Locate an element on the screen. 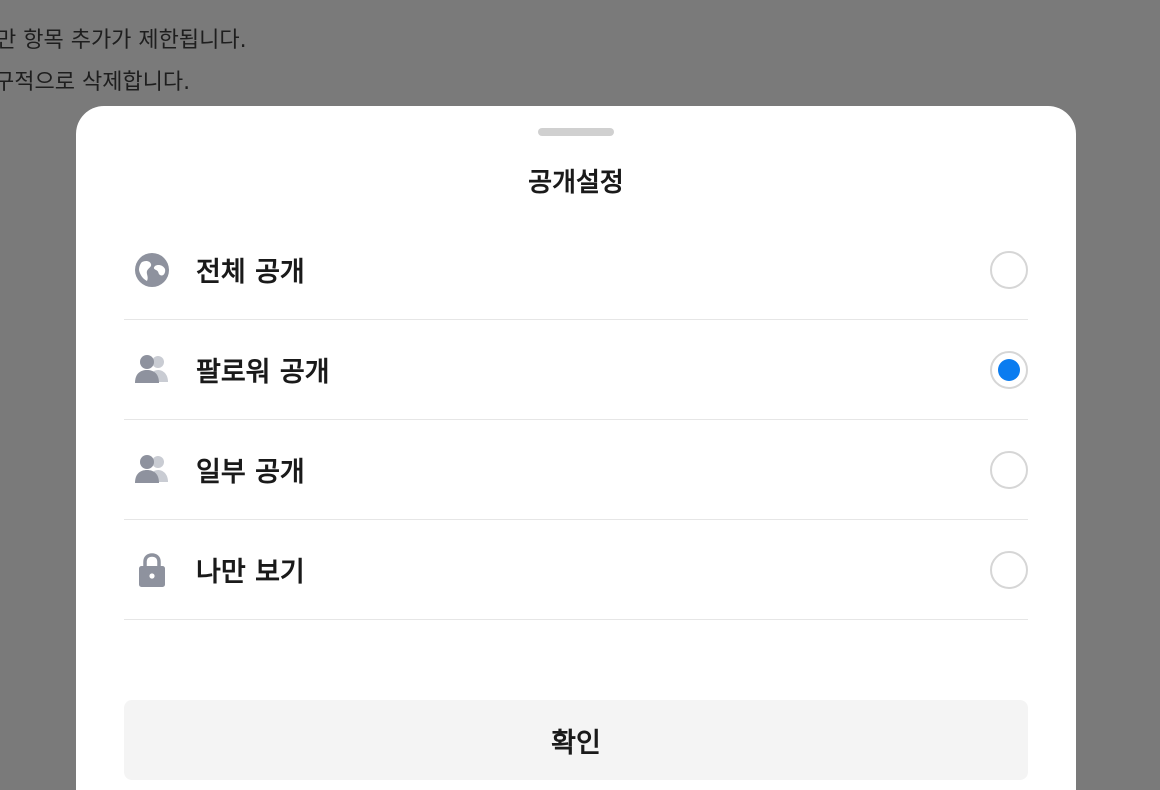 This screenshot has height=790, width=1160. option-partial: 일부 공개 is located at coordinates (576, 470).